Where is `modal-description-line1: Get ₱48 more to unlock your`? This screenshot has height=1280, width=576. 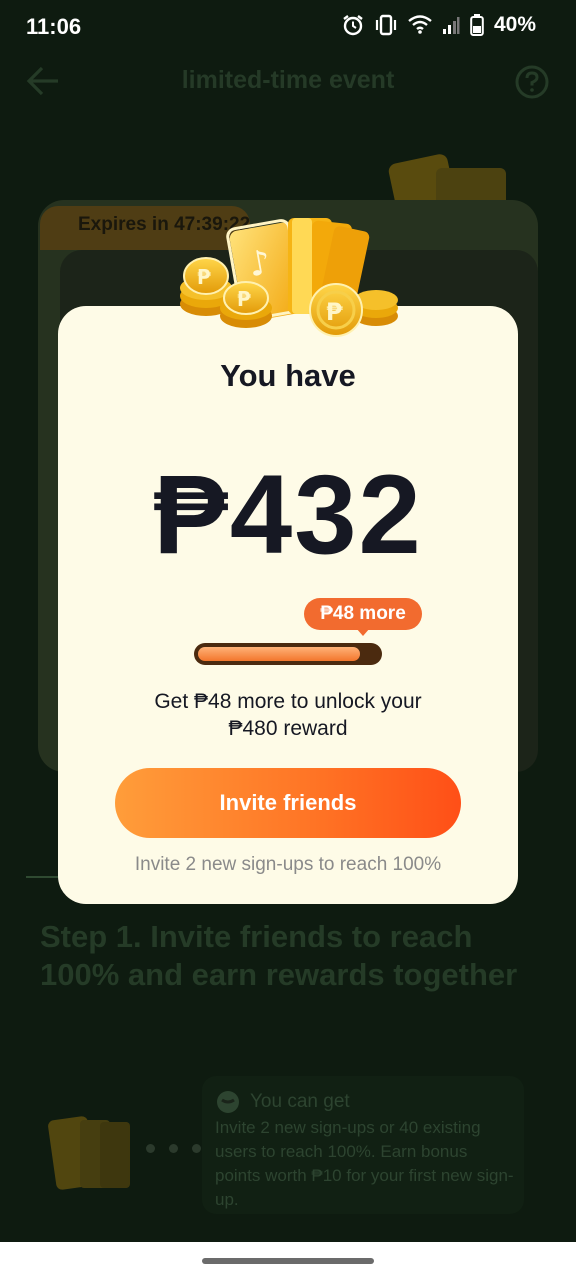
modal-description-line1: Get ₱48 more to unlock your is located at coordinates (288, 701).